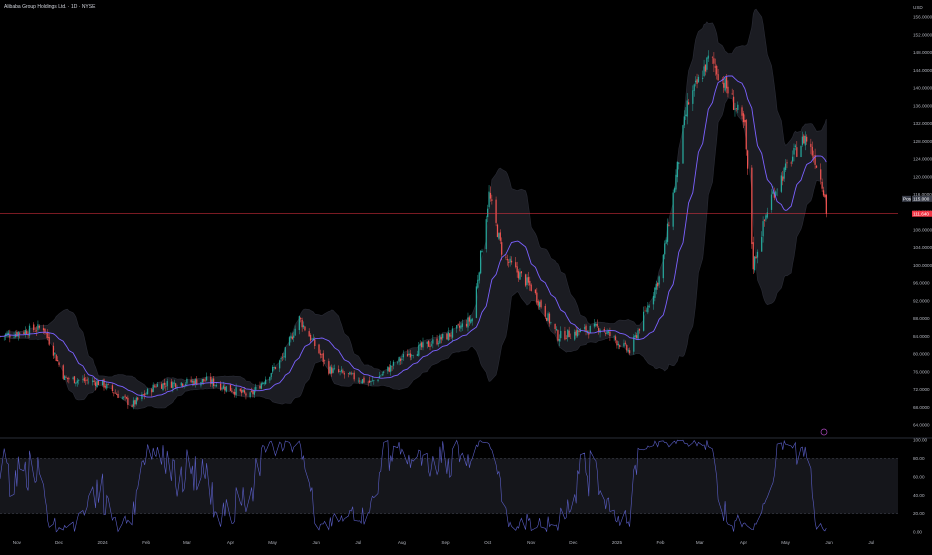 This screenshot has width=932, height=555. What do you see at coordinates (919, 513) in the screenshot?
I see `oscillator-tick-label: 20.00` at bounding box center [919, 513].